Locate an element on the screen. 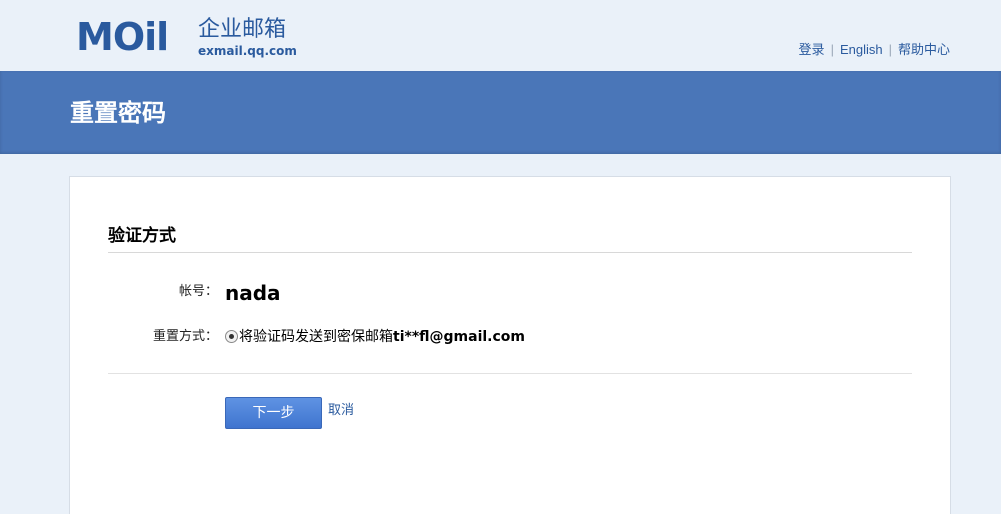 This screenshot has width=1001, height=514. login-link: 登录 is located at coordinates (812, 49).